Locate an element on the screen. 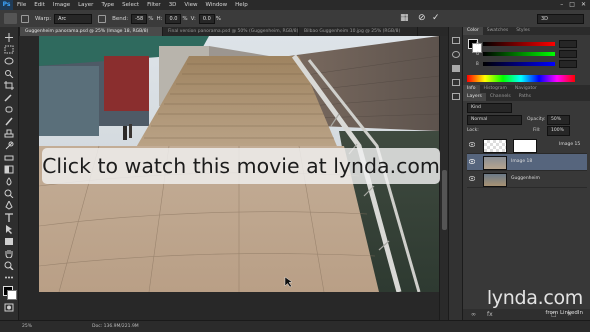 The width and height of the screenshot is (590, 332). clone-stamp-icon is located at coordinates (9, 133).